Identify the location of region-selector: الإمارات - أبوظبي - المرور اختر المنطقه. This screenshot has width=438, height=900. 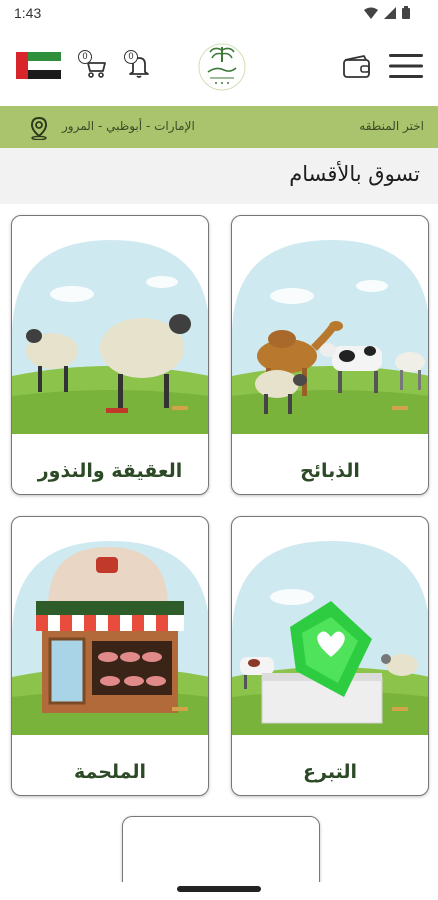
(219, 127).